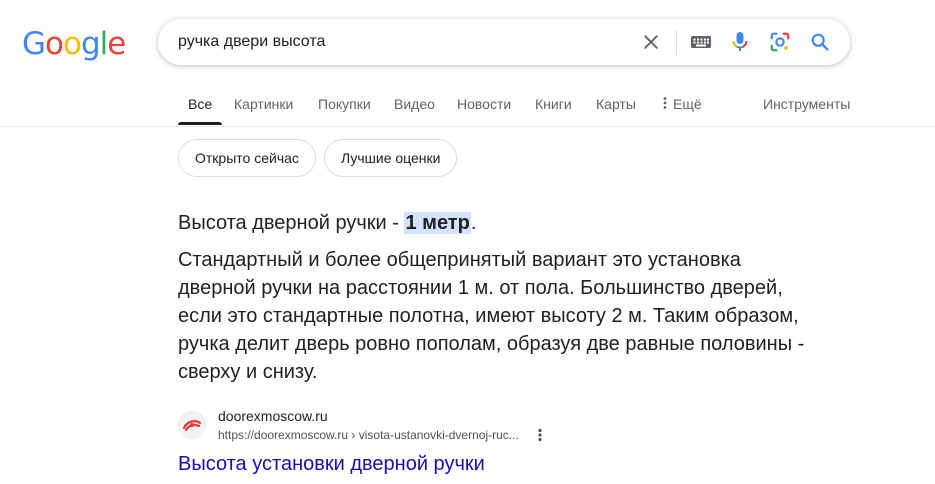 The height and width of the screenshot is (484, 935). I want to click on search-input, so click(398, 42).